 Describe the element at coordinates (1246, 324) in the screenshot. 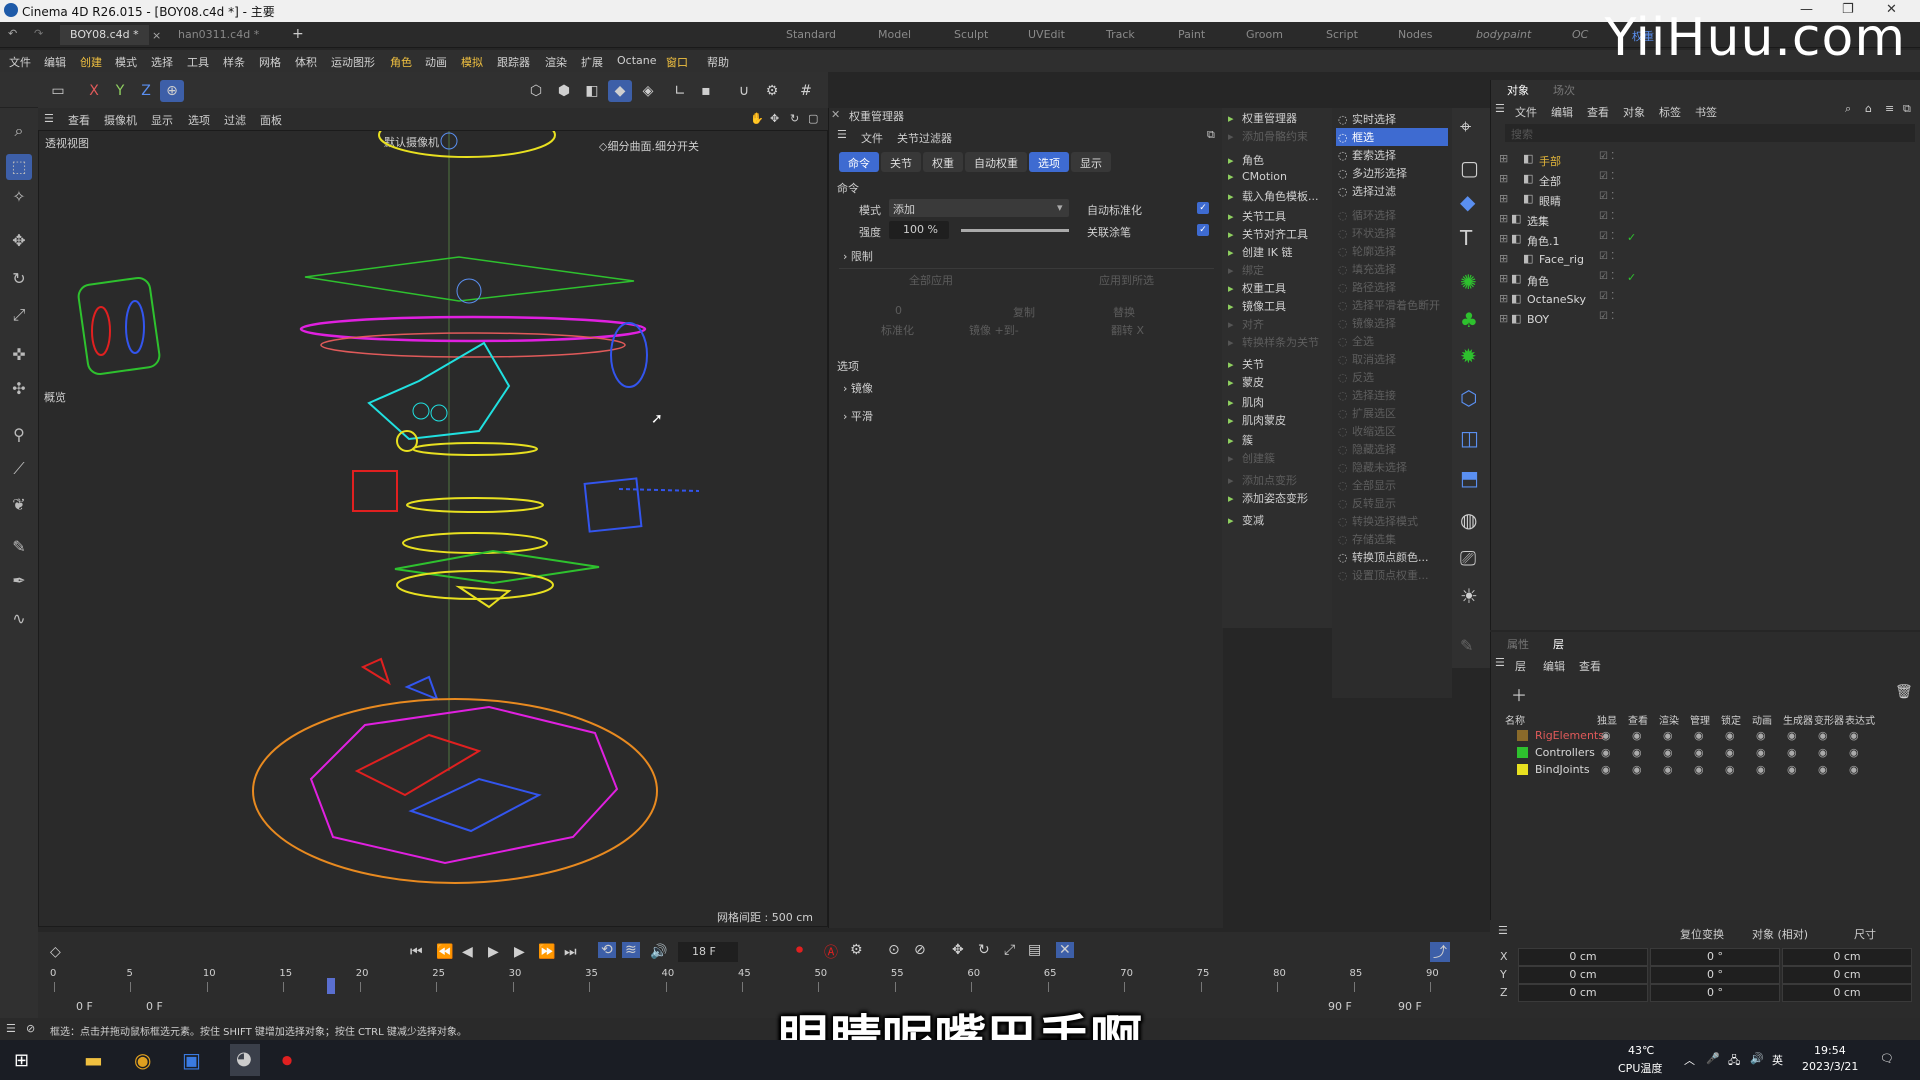

I see `char-menu-item: ▸ 对齐` at that location.